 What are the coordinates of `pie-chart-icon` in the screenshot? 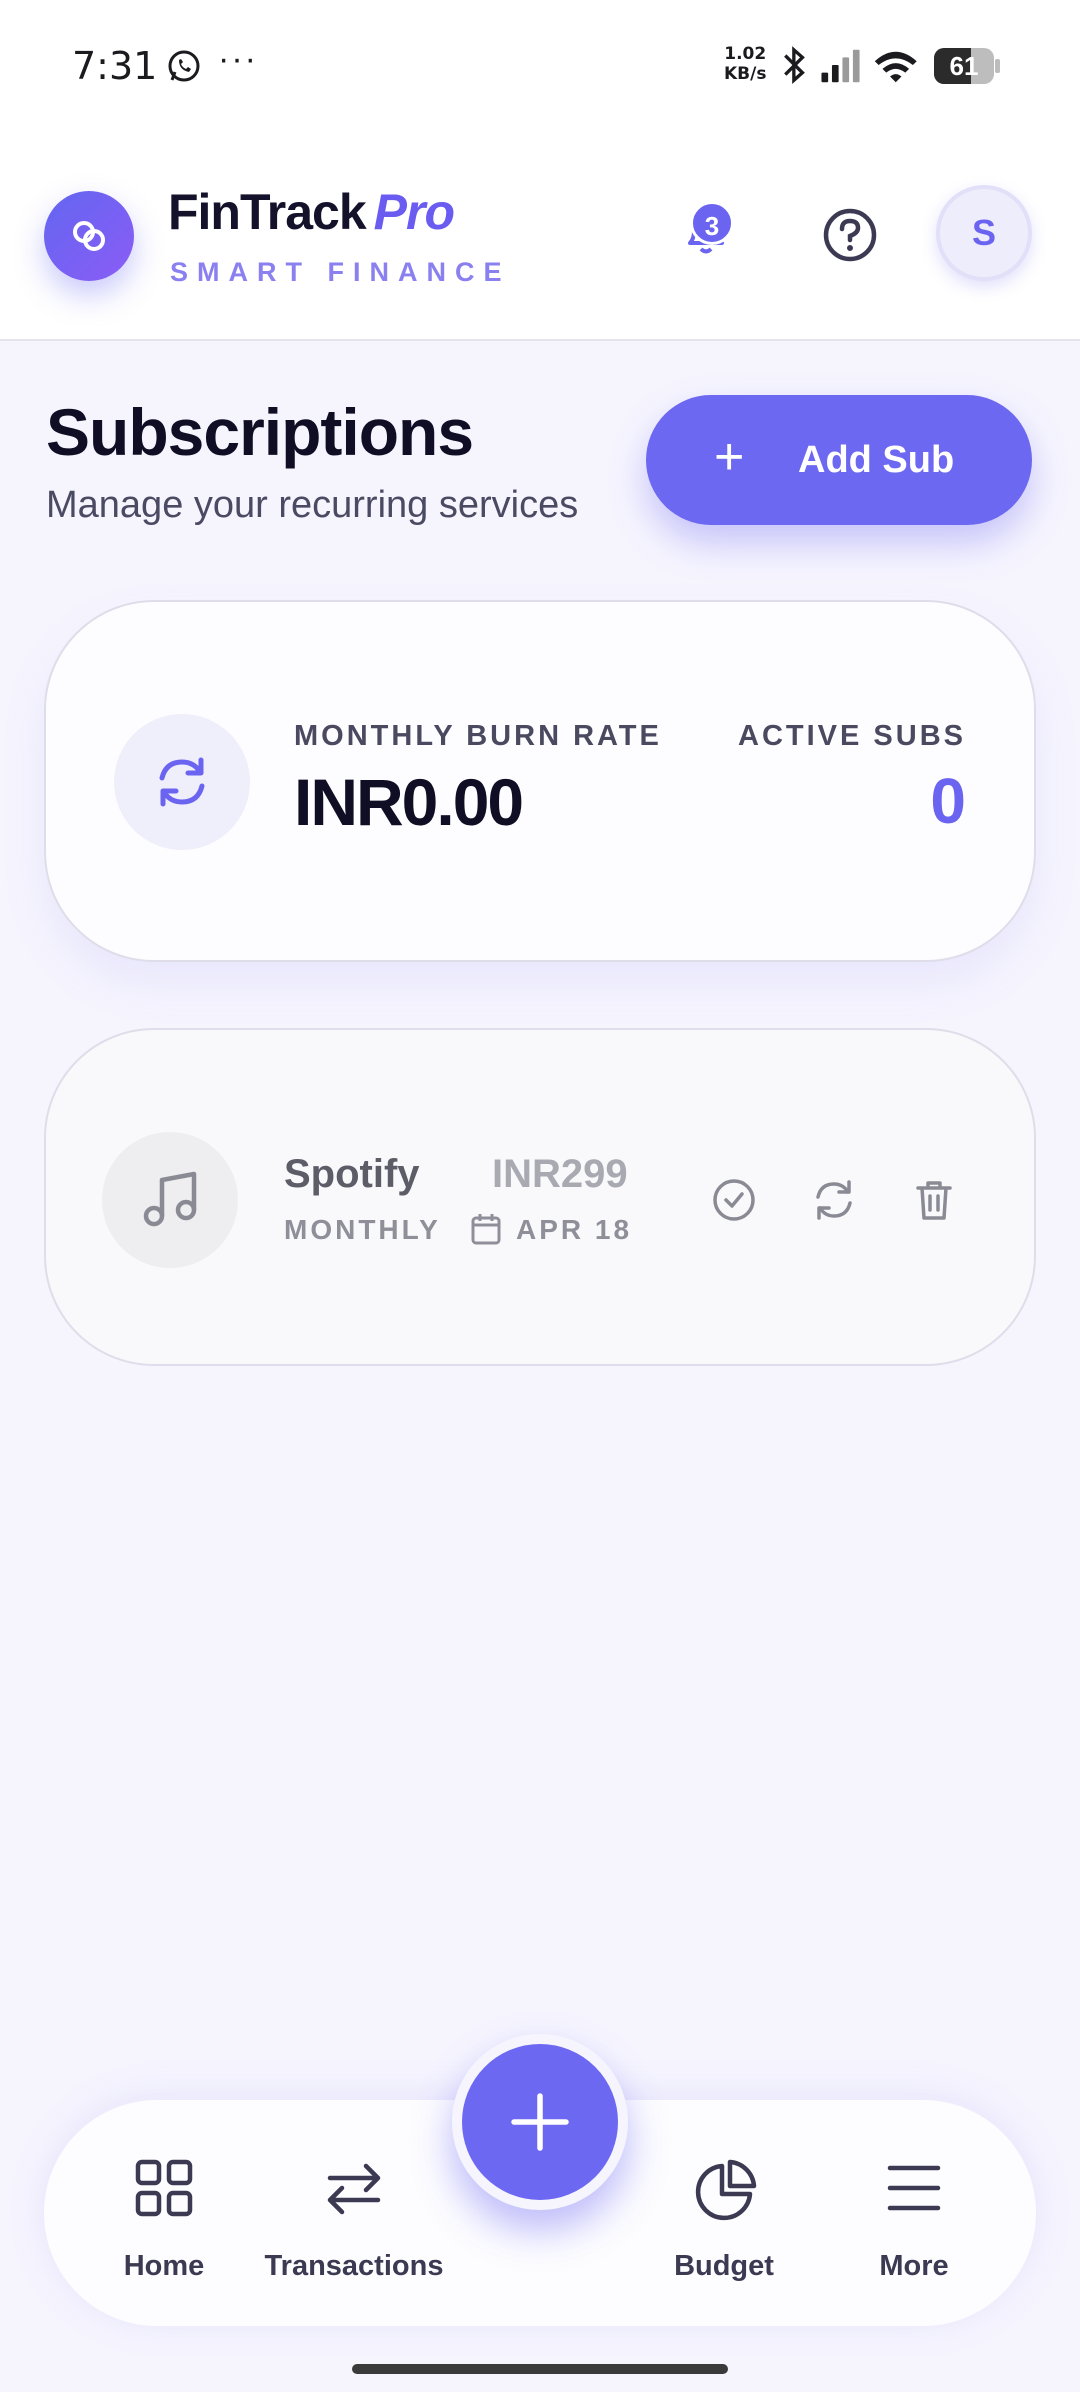 It's located at (726, 2190).